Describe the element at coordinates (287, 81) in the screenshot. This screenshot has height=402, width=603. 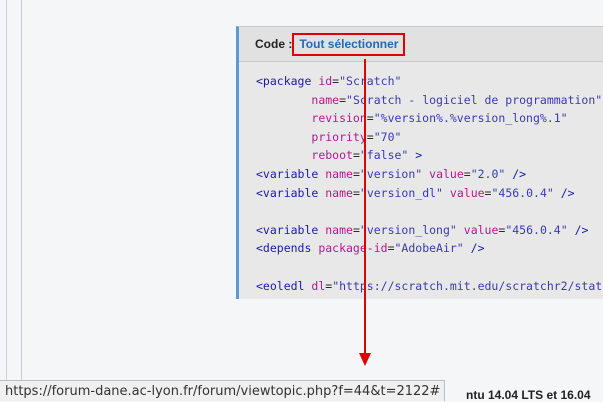
I see `code-token: <package` at that location.